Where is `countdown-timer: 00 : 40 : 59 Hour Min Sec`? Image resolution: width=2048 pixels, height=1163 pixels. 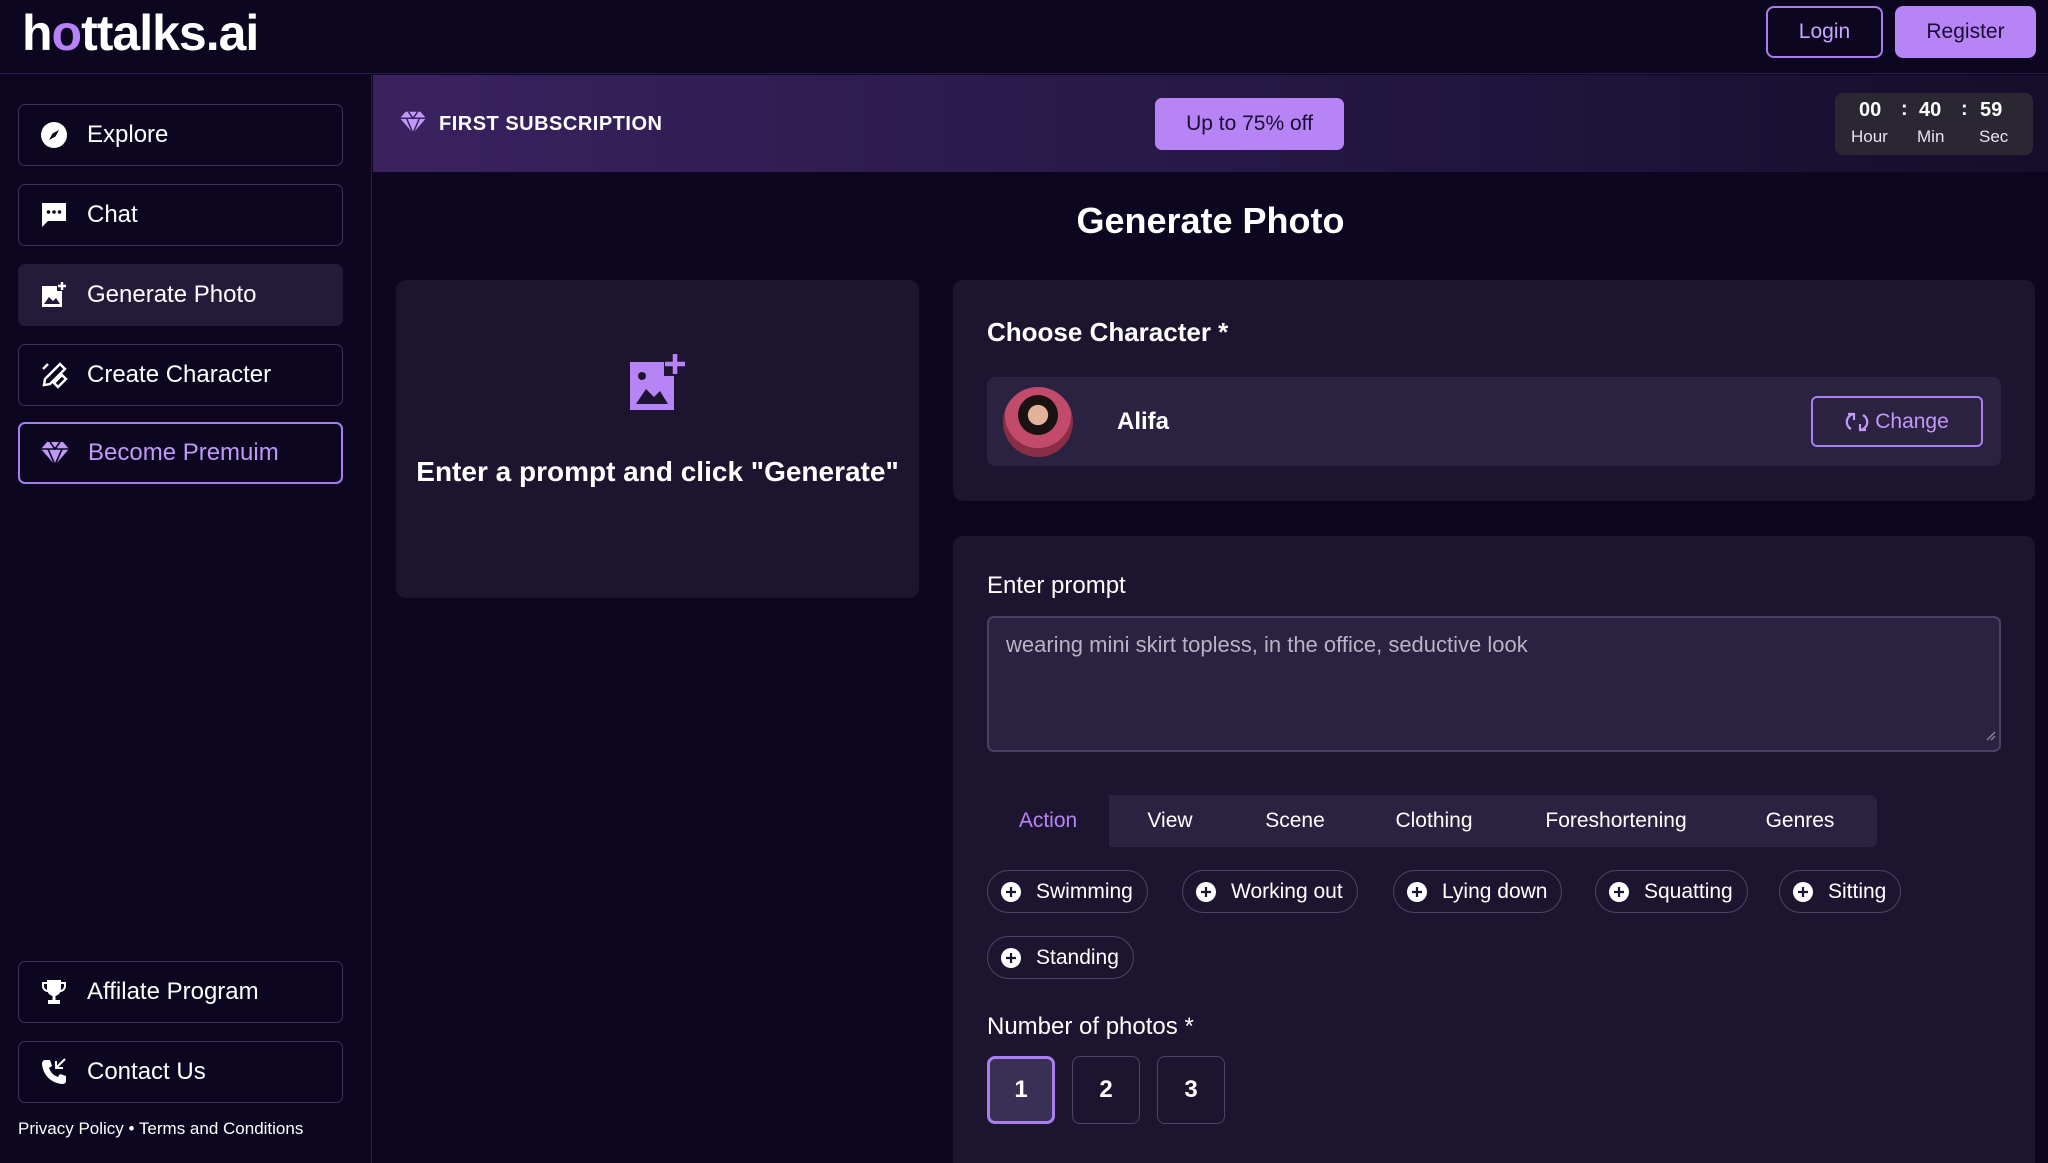
countdown-timer: 00 : 40 : 59 Hour Min Sec is located at coordinates (1934, 124).